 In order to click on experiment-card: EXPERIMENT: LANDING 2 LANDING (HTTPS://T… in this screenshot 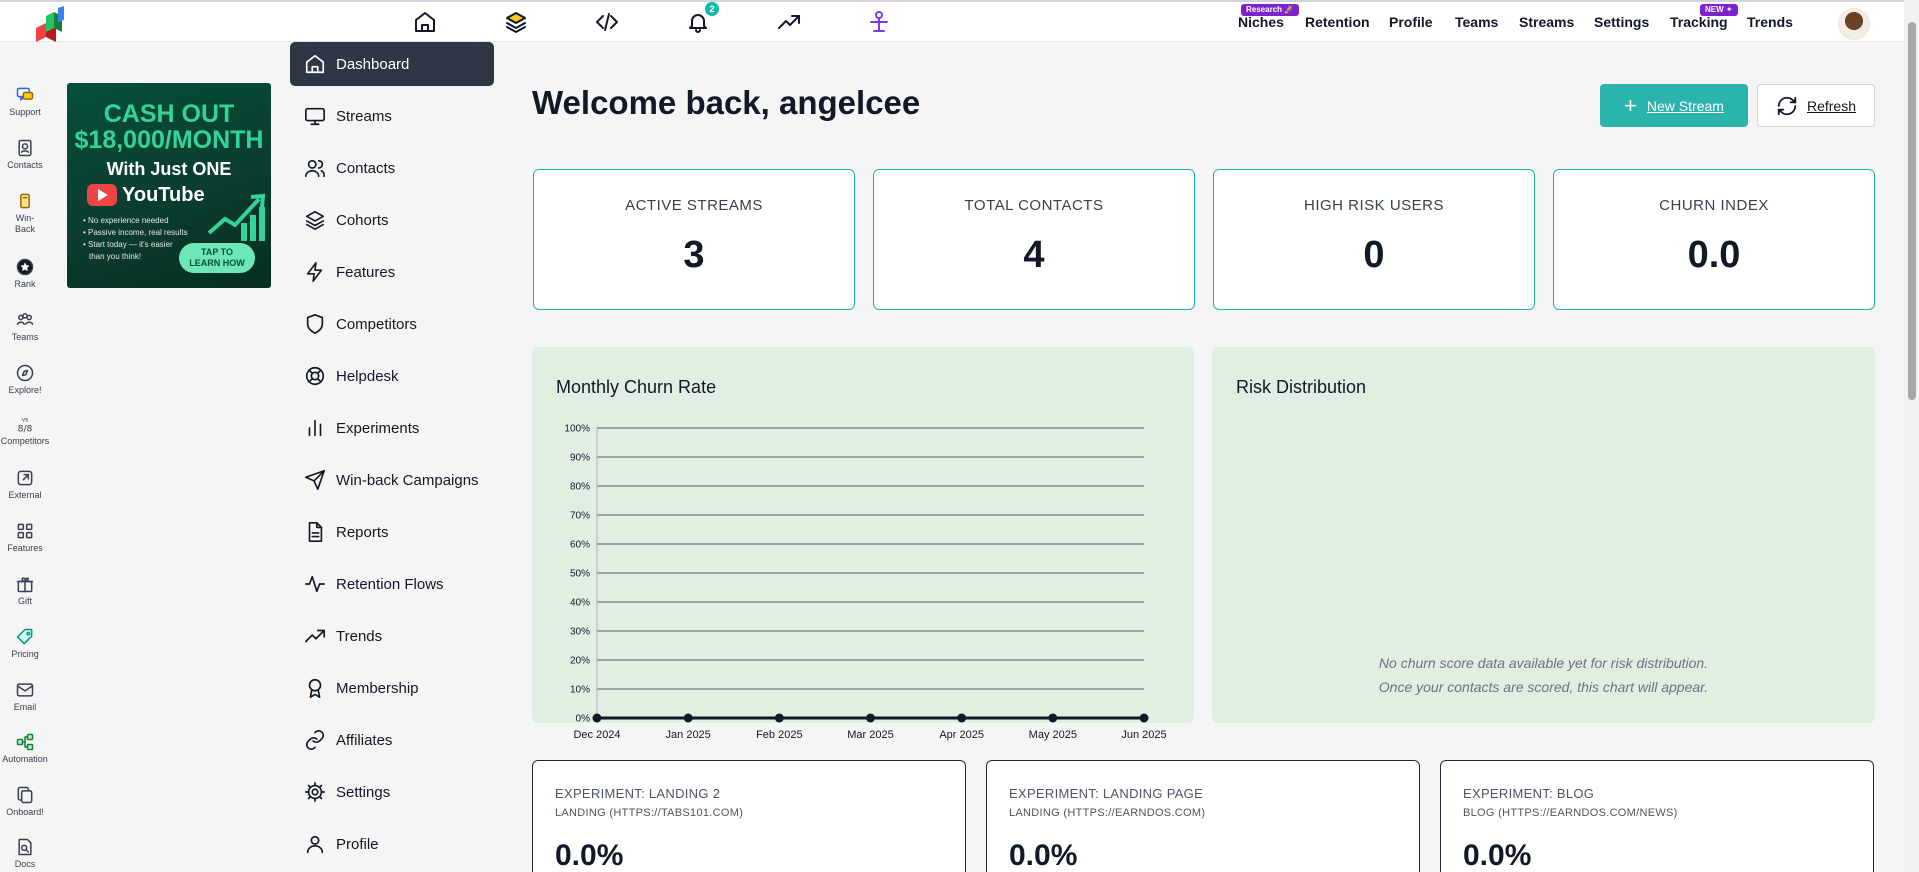, I will do `click(749, 816)`.